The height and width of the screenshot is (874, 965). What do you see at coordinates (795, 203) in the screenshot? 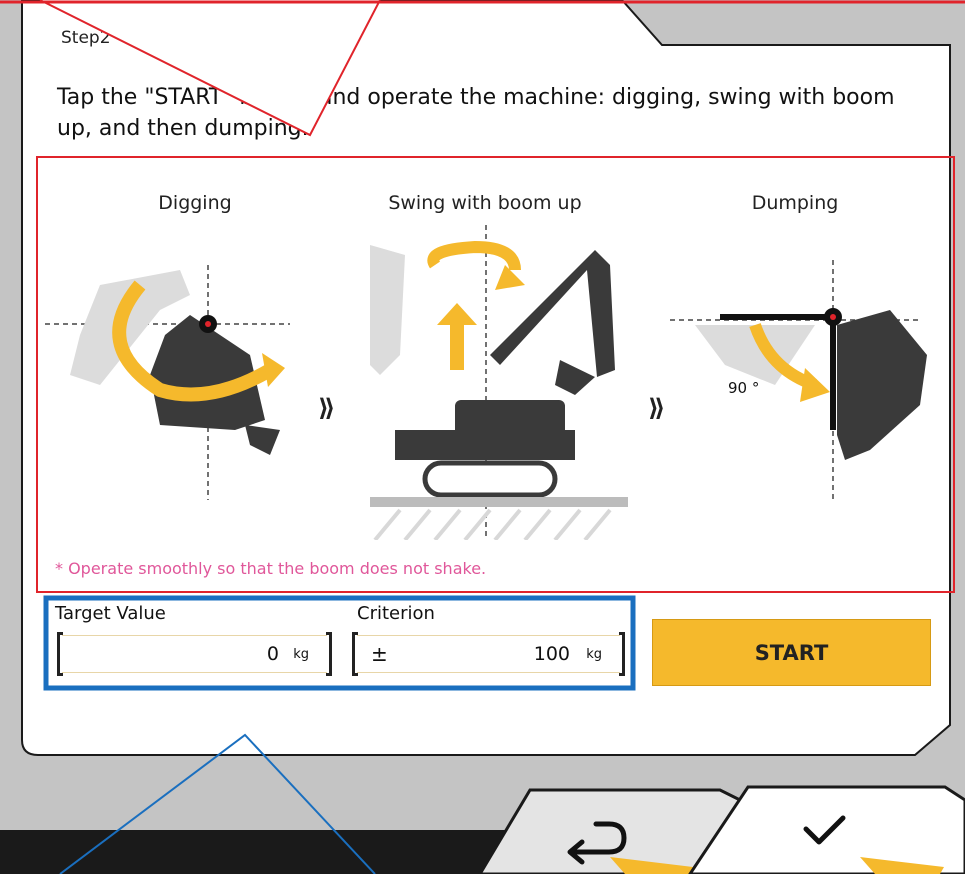
I see `phase-heading-dumping: Dumping` at bounding box center [795, 203].